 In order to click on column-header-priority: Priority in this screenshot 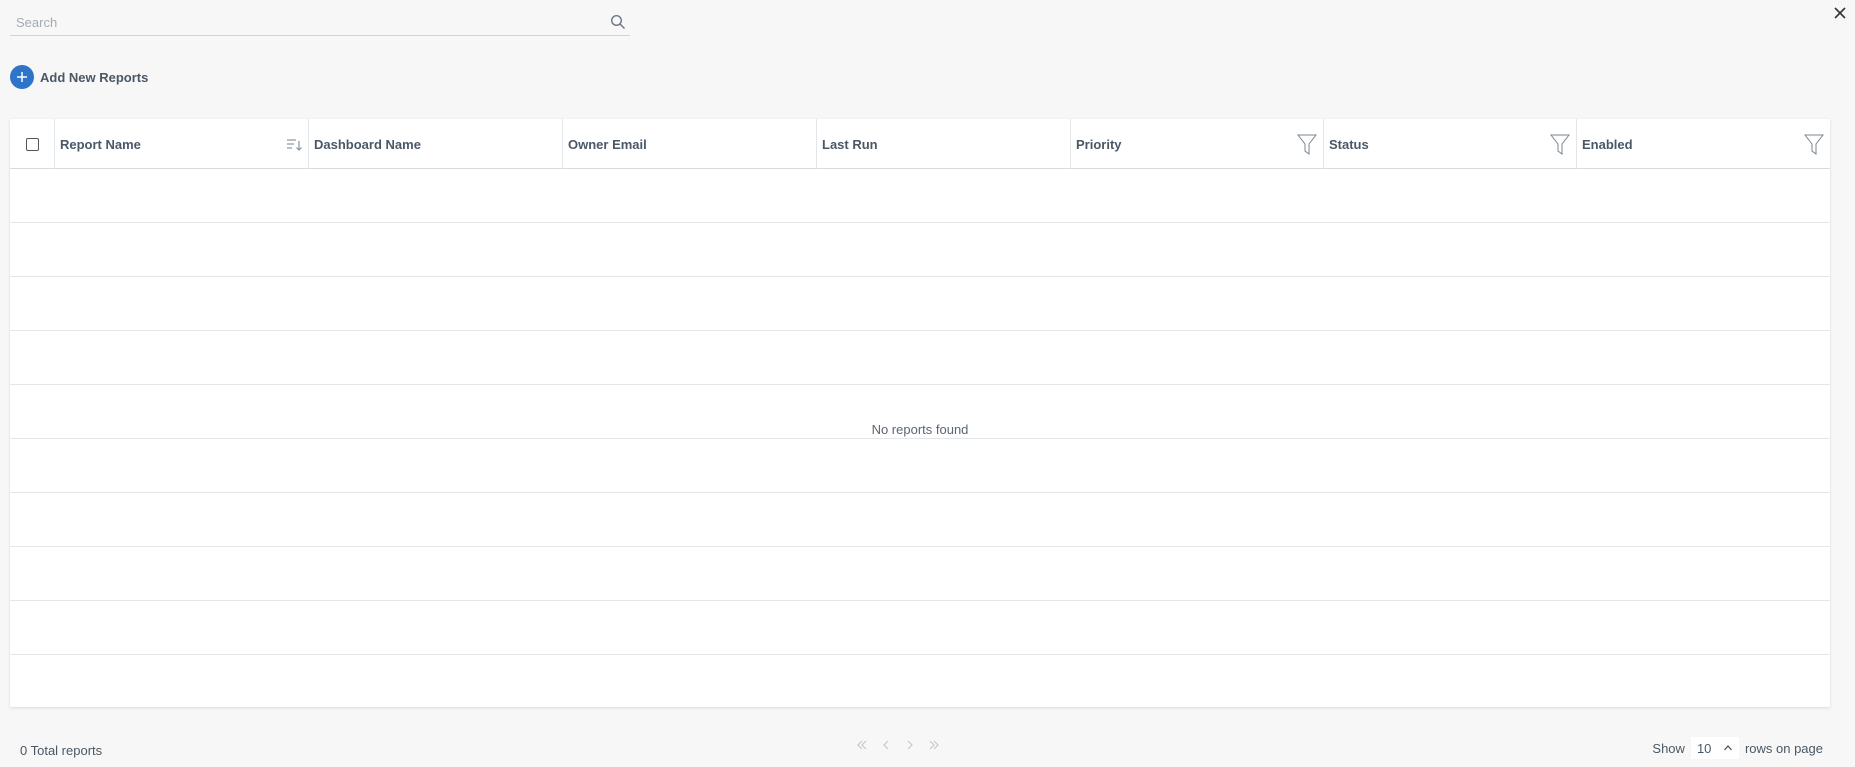, I will do `click(1197, 144)`.